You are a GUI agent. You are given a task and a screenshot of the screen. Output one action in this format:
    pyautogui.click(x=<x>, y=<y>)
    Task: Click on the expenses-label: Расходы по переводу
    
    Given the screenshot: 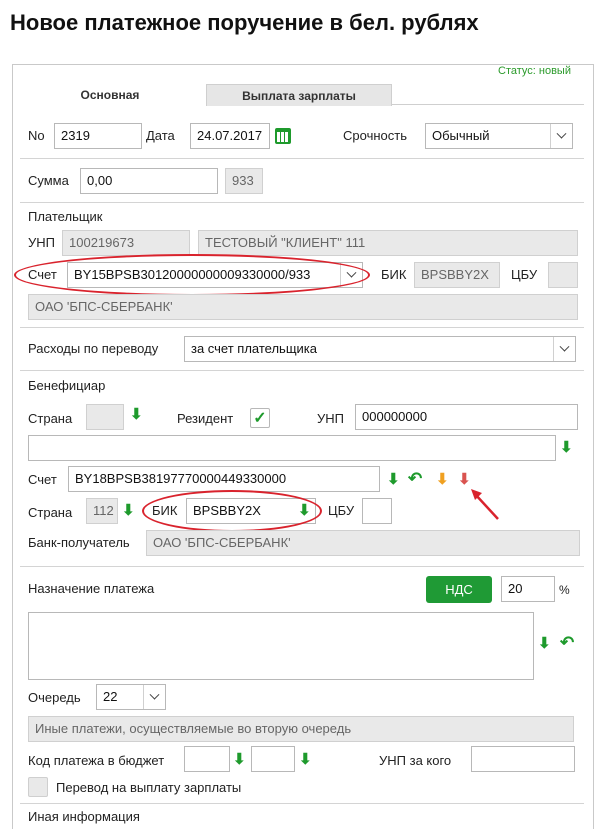 What is the action you would take?
    pyautogui.click(x=93, y=348)
    